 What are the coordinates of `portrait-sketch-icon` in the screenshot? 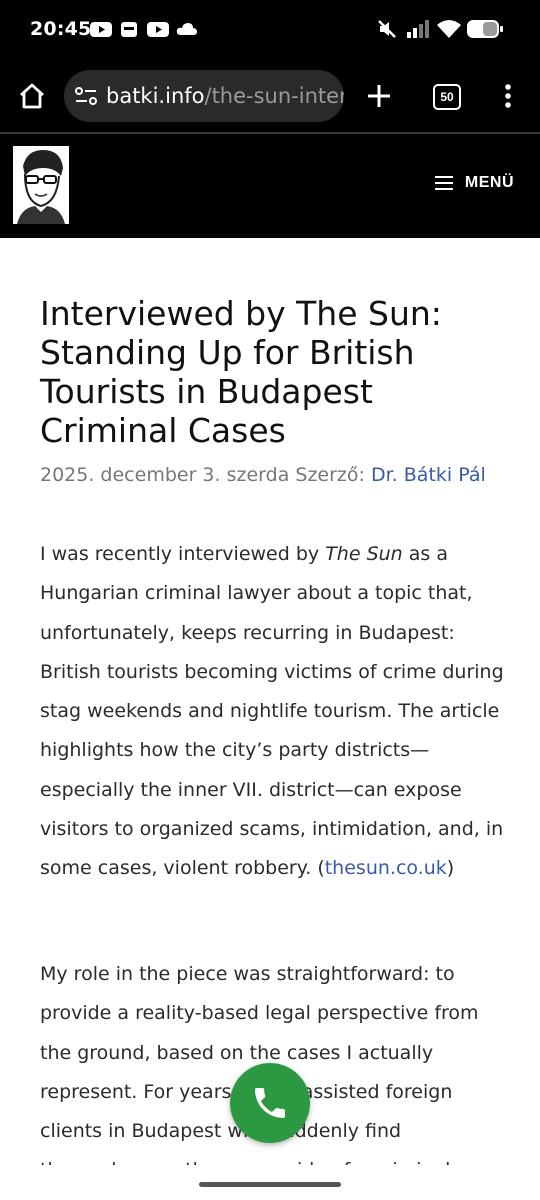 It's located at (41, 185).